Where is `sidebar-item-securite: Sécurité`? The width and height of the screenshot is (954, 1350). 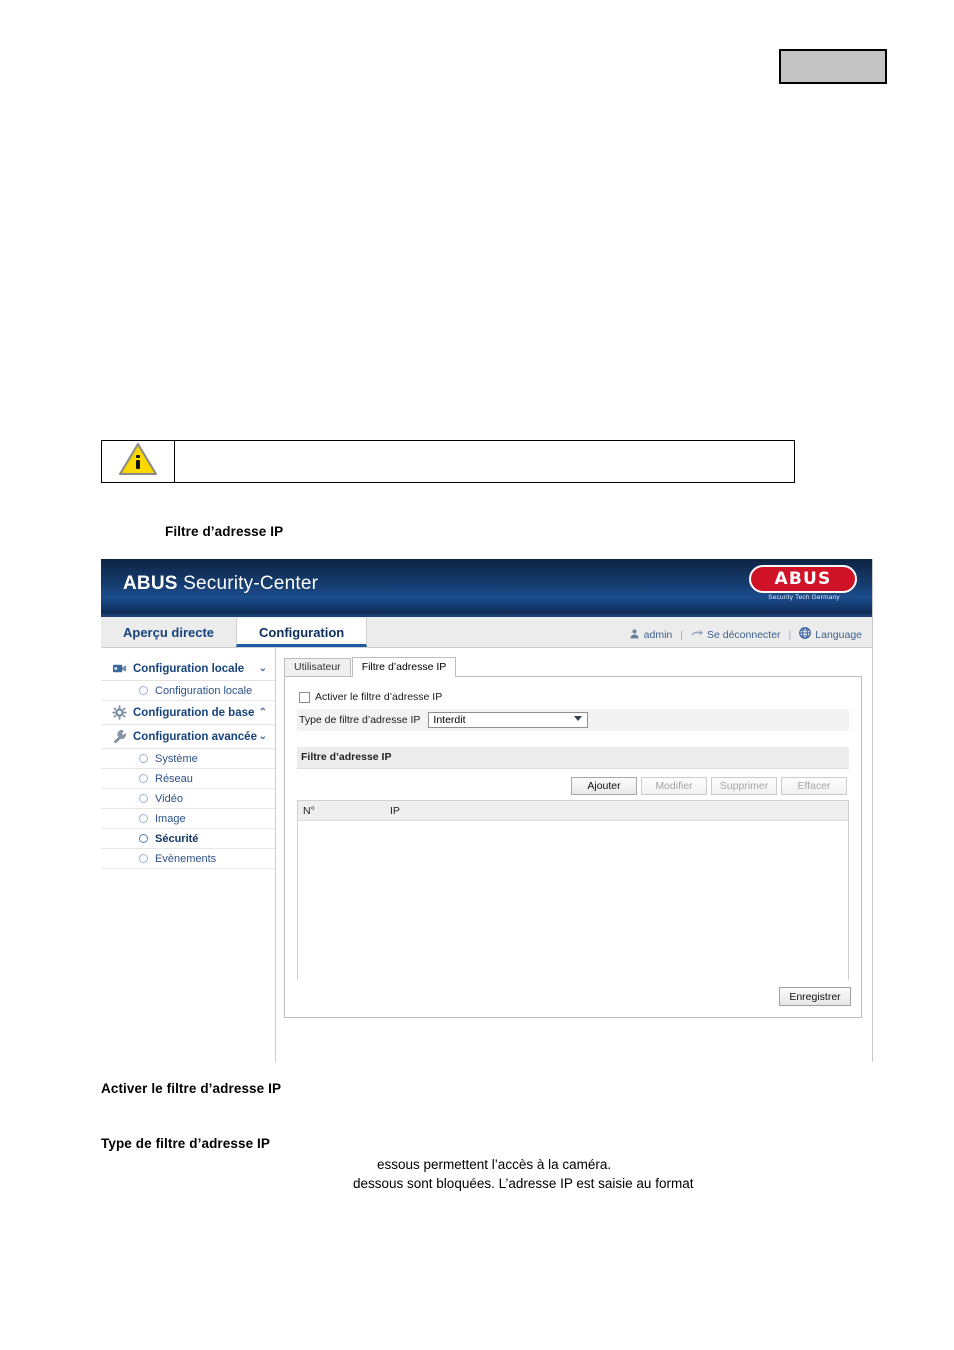 sidebar-item-securite: Sécurité is located at coordinates (188, 839).